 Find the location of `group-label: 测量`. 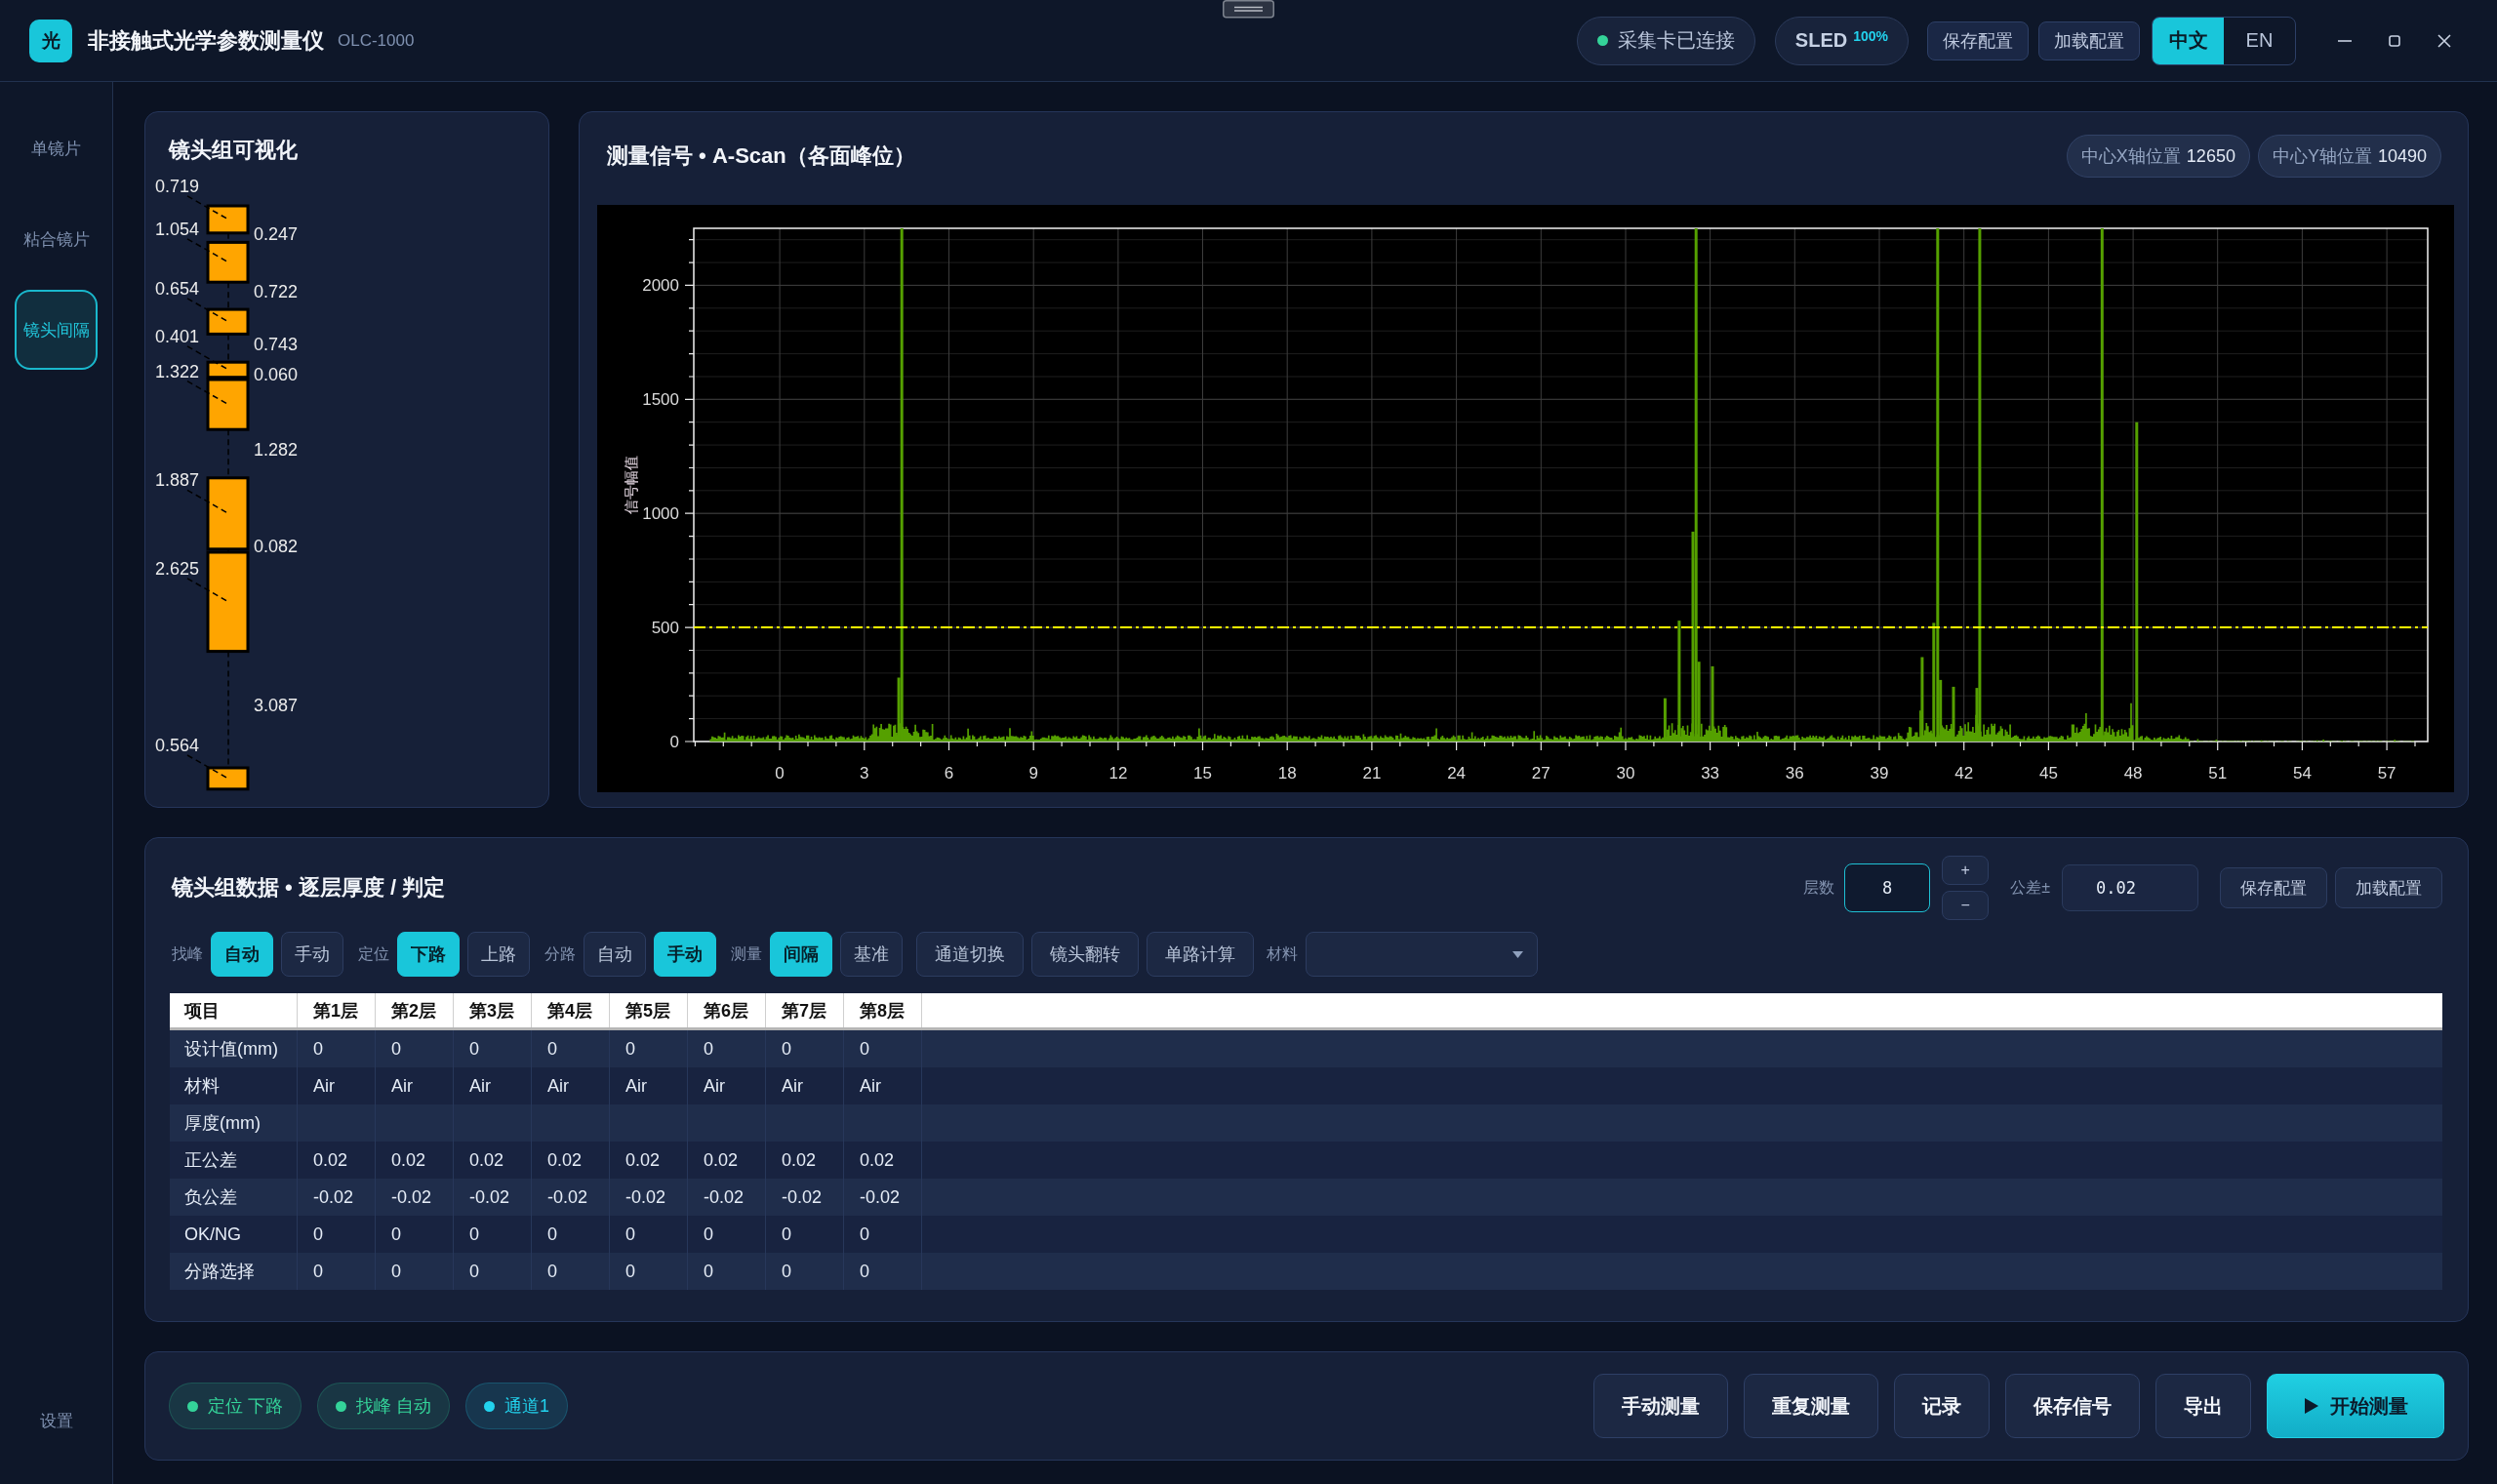

group-label: 测量 is located at coordinates (747, 953).